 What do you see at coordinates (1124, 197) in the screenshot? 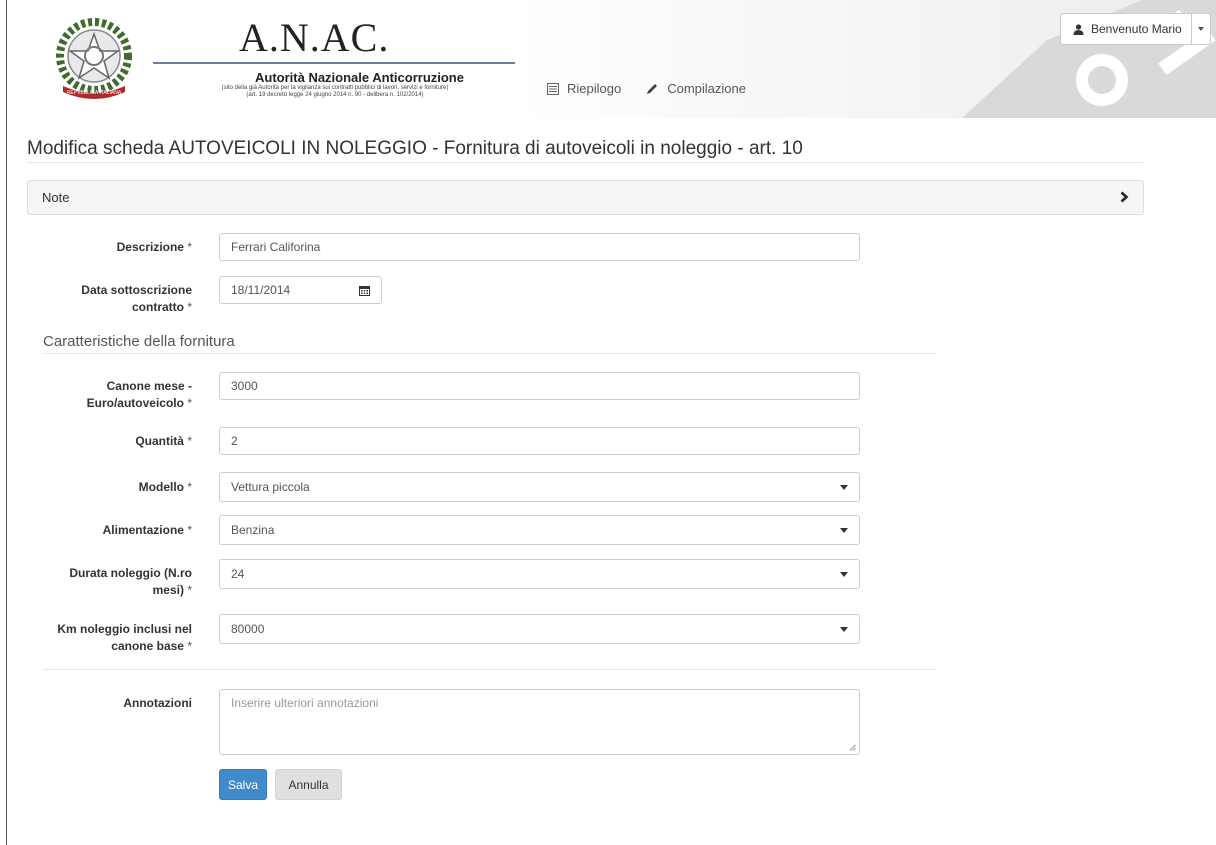
I see `chevron-right-icon` at bounding box center [1124, 197].